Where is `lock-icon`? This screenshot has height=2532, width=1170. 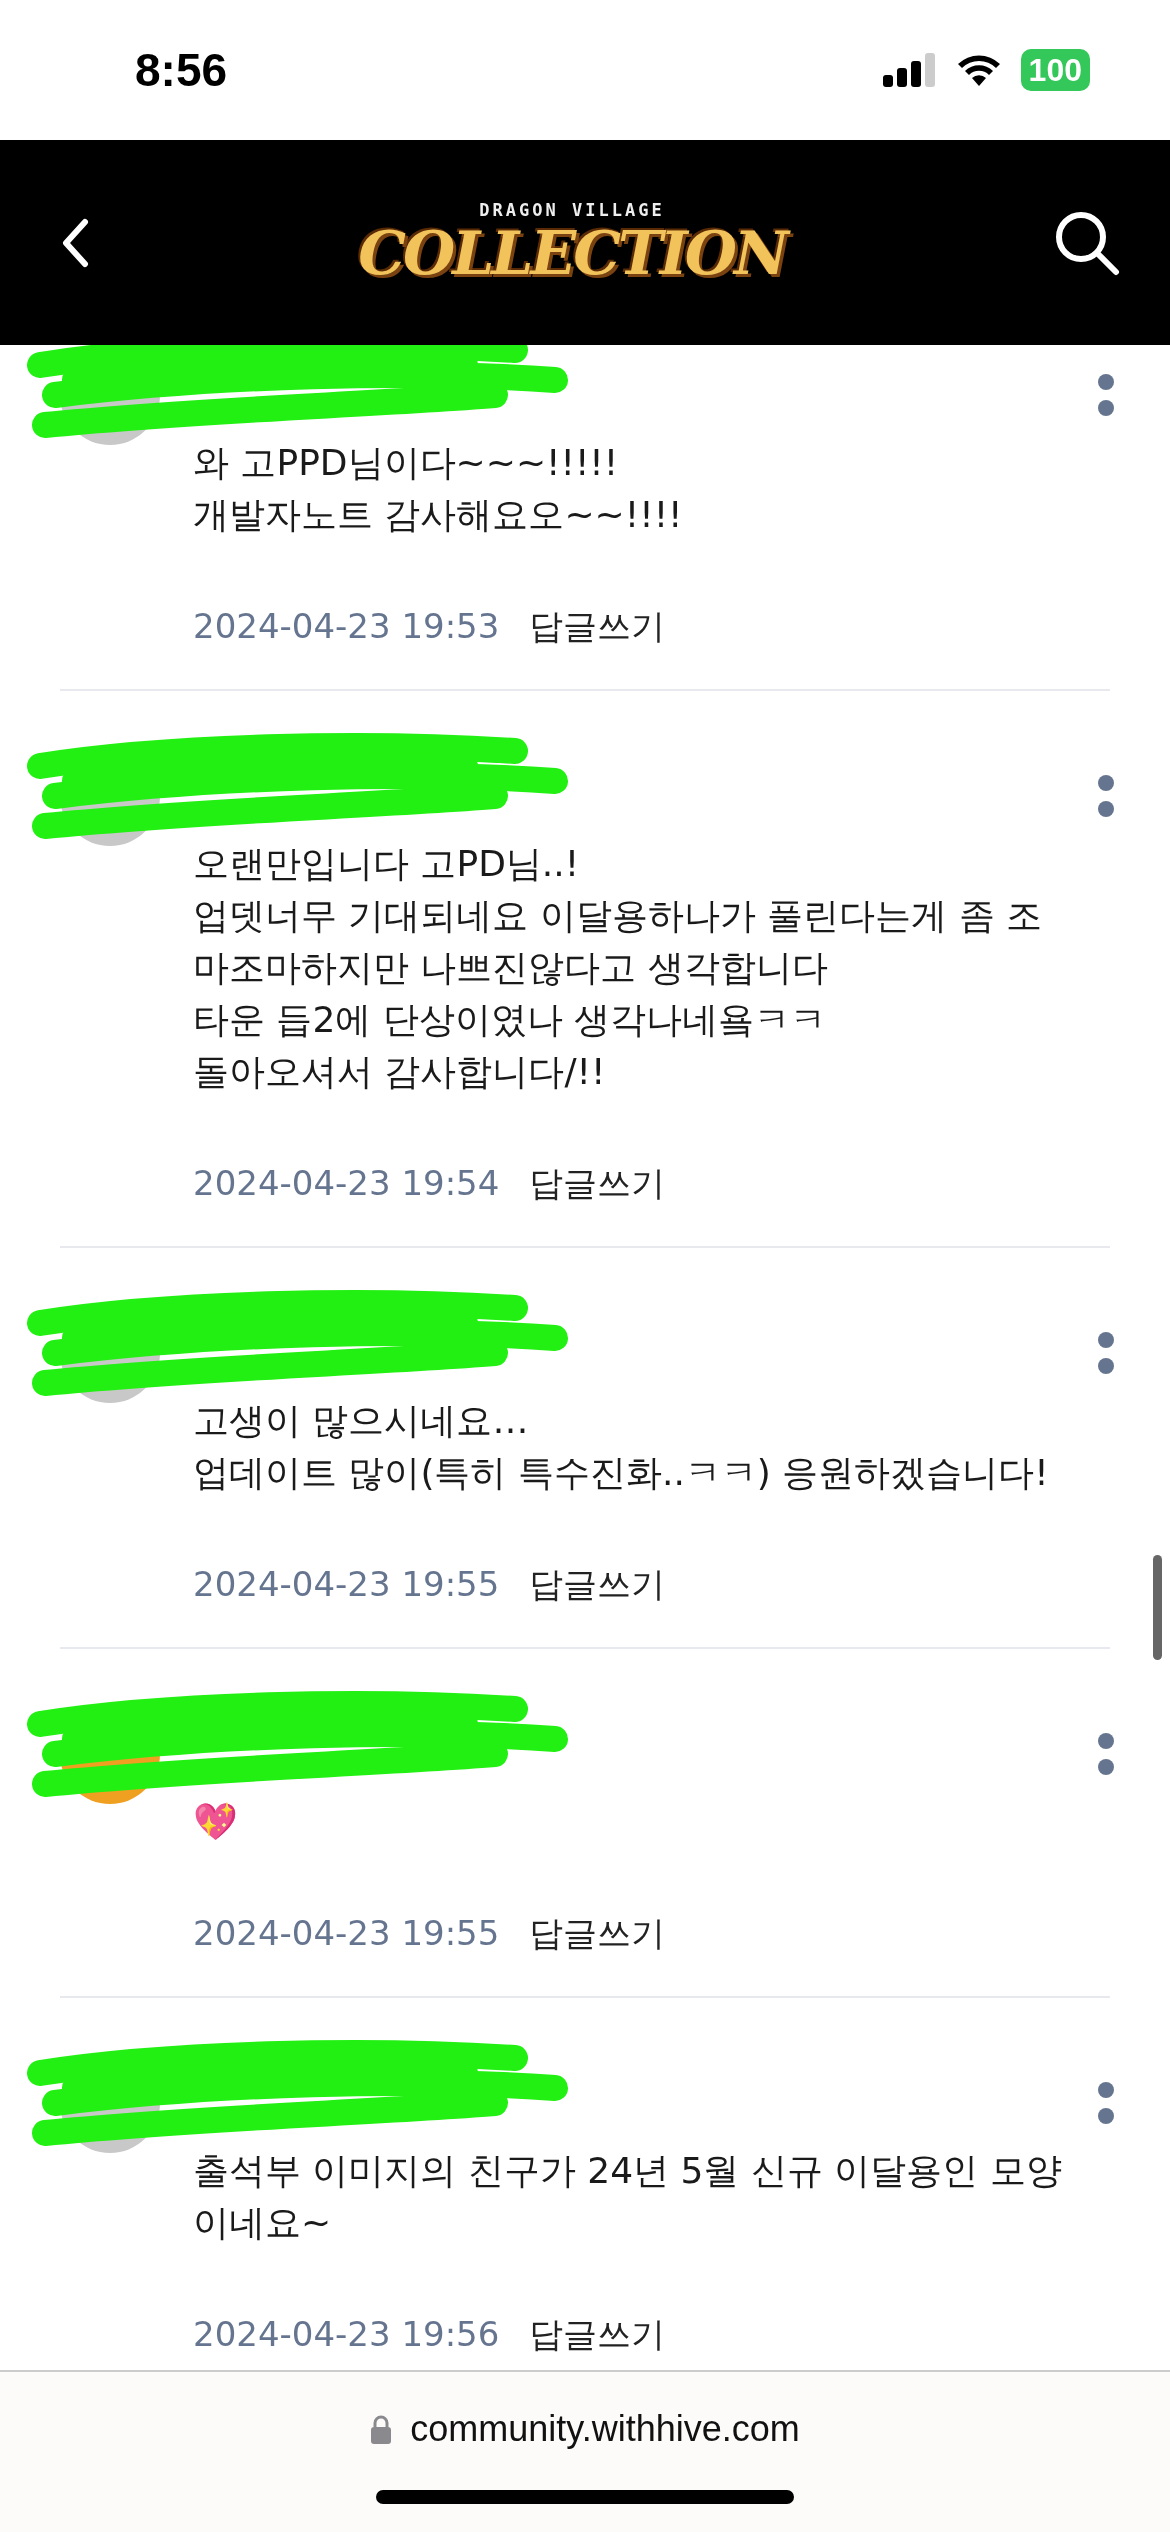 lock-icon is located at coordinates (381, 2429).